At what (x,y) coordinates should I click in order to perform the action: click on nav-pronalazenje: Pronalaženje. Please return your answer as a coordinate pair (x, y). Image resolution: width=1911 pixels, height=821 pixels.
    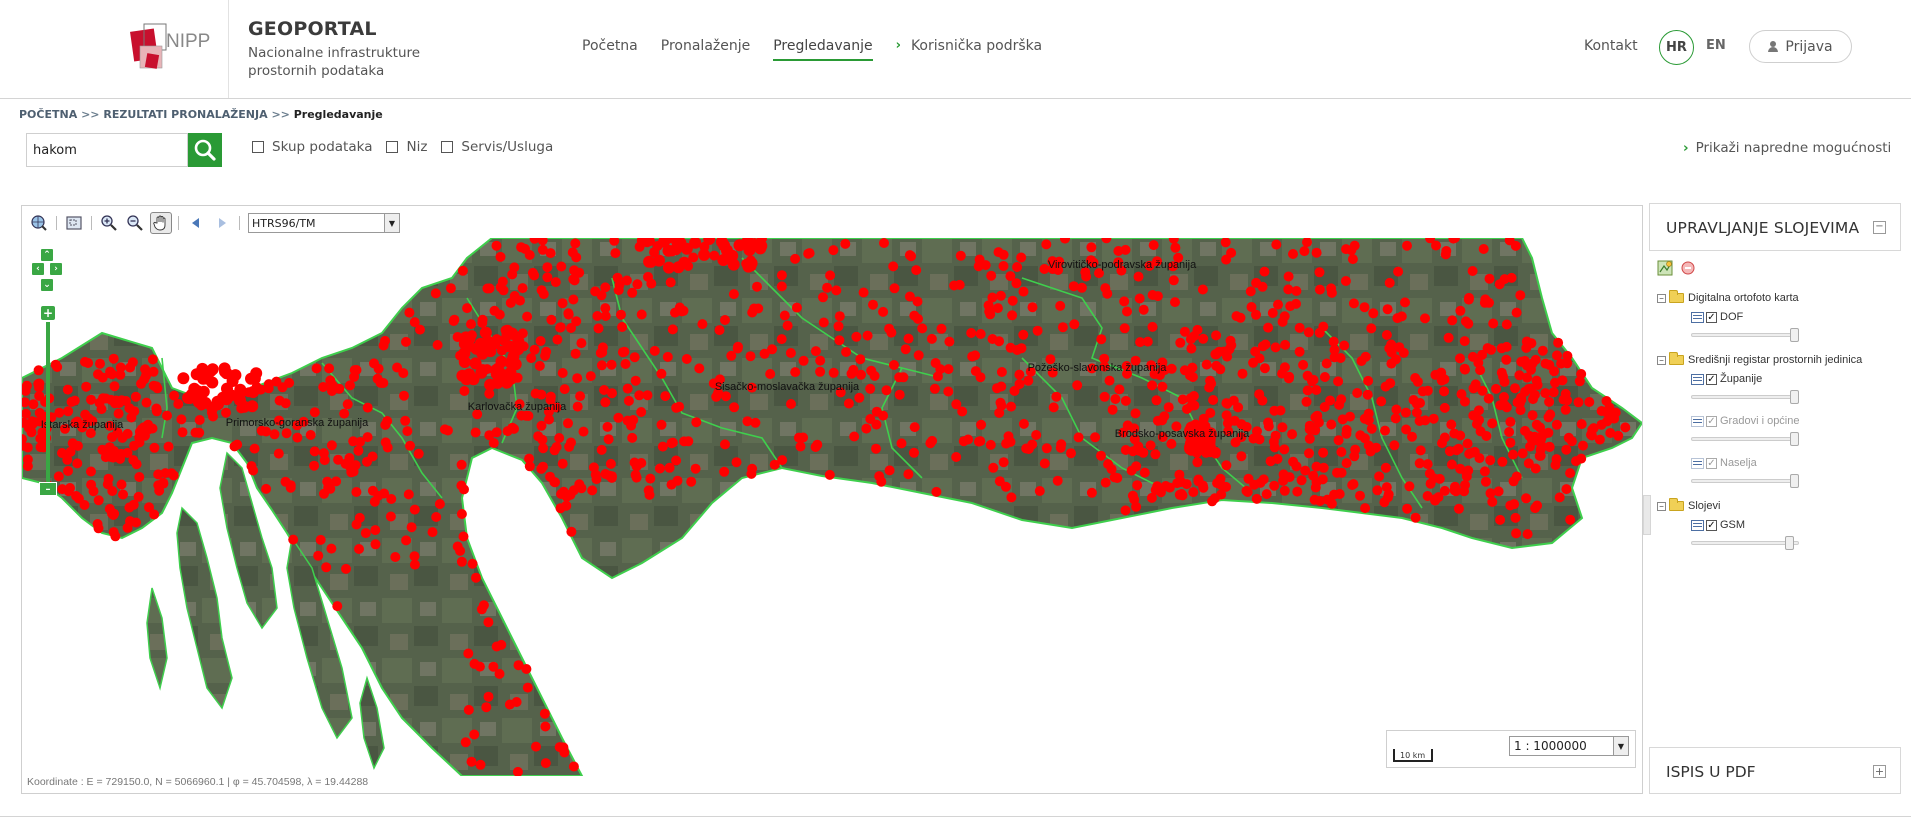
    Looking at the image, I should click on (705, 49).